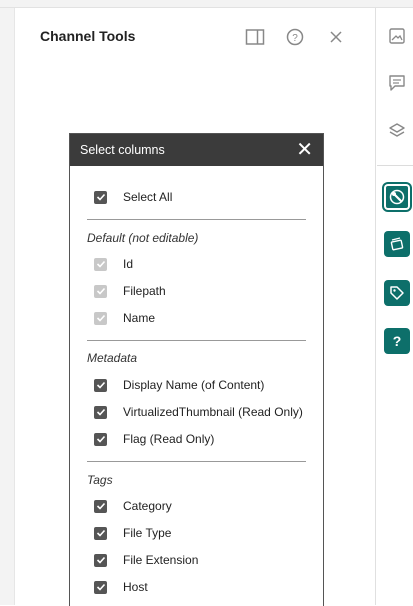  Describe the element at coordinates (144, 291) in the screenshot. I see `option-label: Filepath` at that location.